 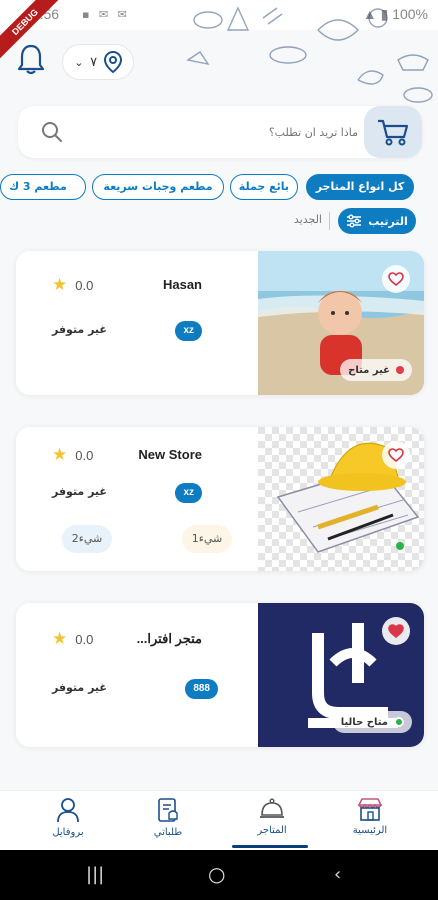 What do you see at coordinates (370, 809) in the screenshot?
I see `store-icon` at bounding box center [370, 809].